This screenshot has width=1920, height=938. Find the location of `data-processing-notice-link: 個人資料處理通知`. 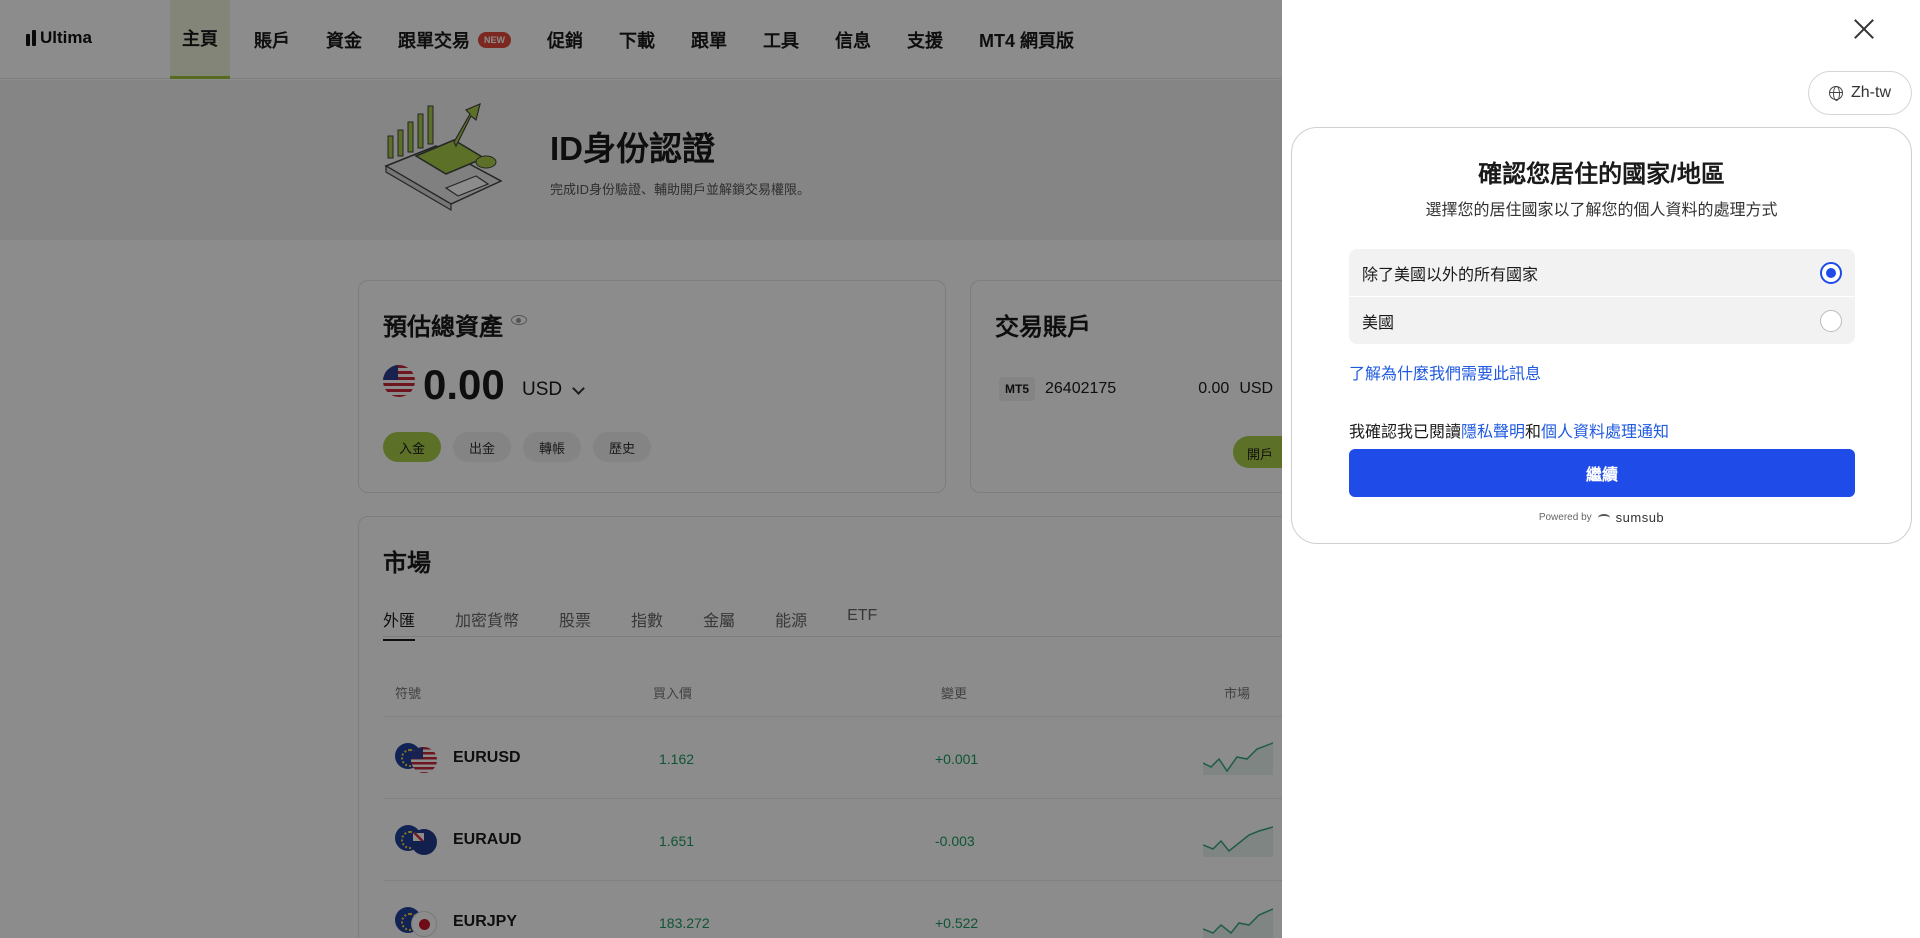

data-processing-notice-link: 個人資料處理通知 is located at coordinates (1605, 432).